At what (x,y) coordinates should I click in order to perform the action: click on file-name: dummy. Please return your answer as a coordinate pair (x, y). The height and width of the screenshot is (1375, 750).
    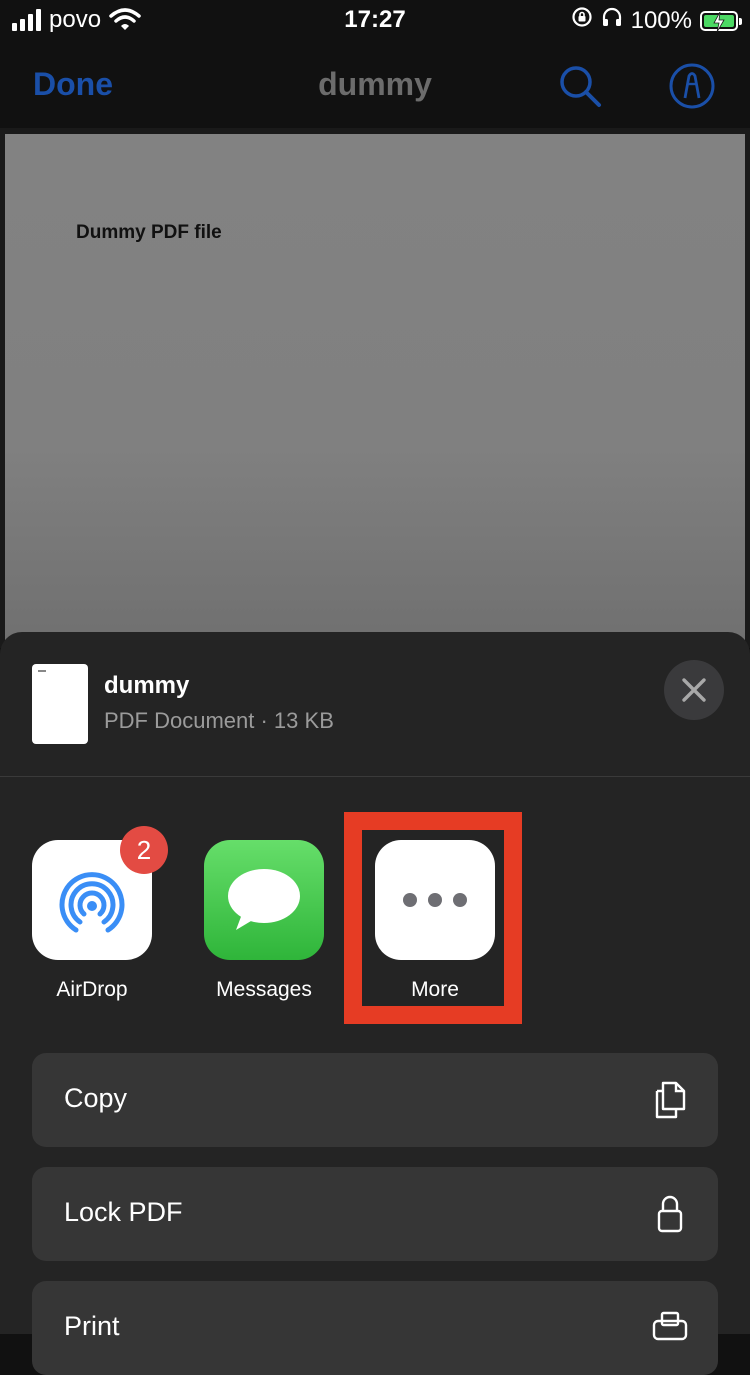
    Looking at the image, I should click on (147, 685).